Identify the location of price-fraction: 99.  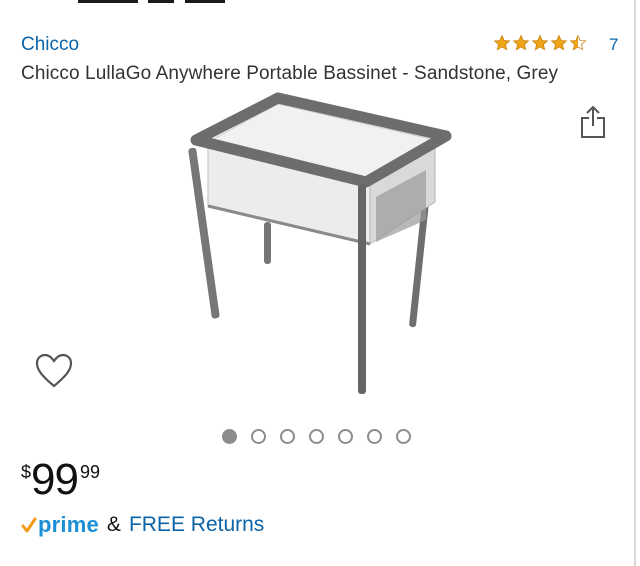
(89, 472).